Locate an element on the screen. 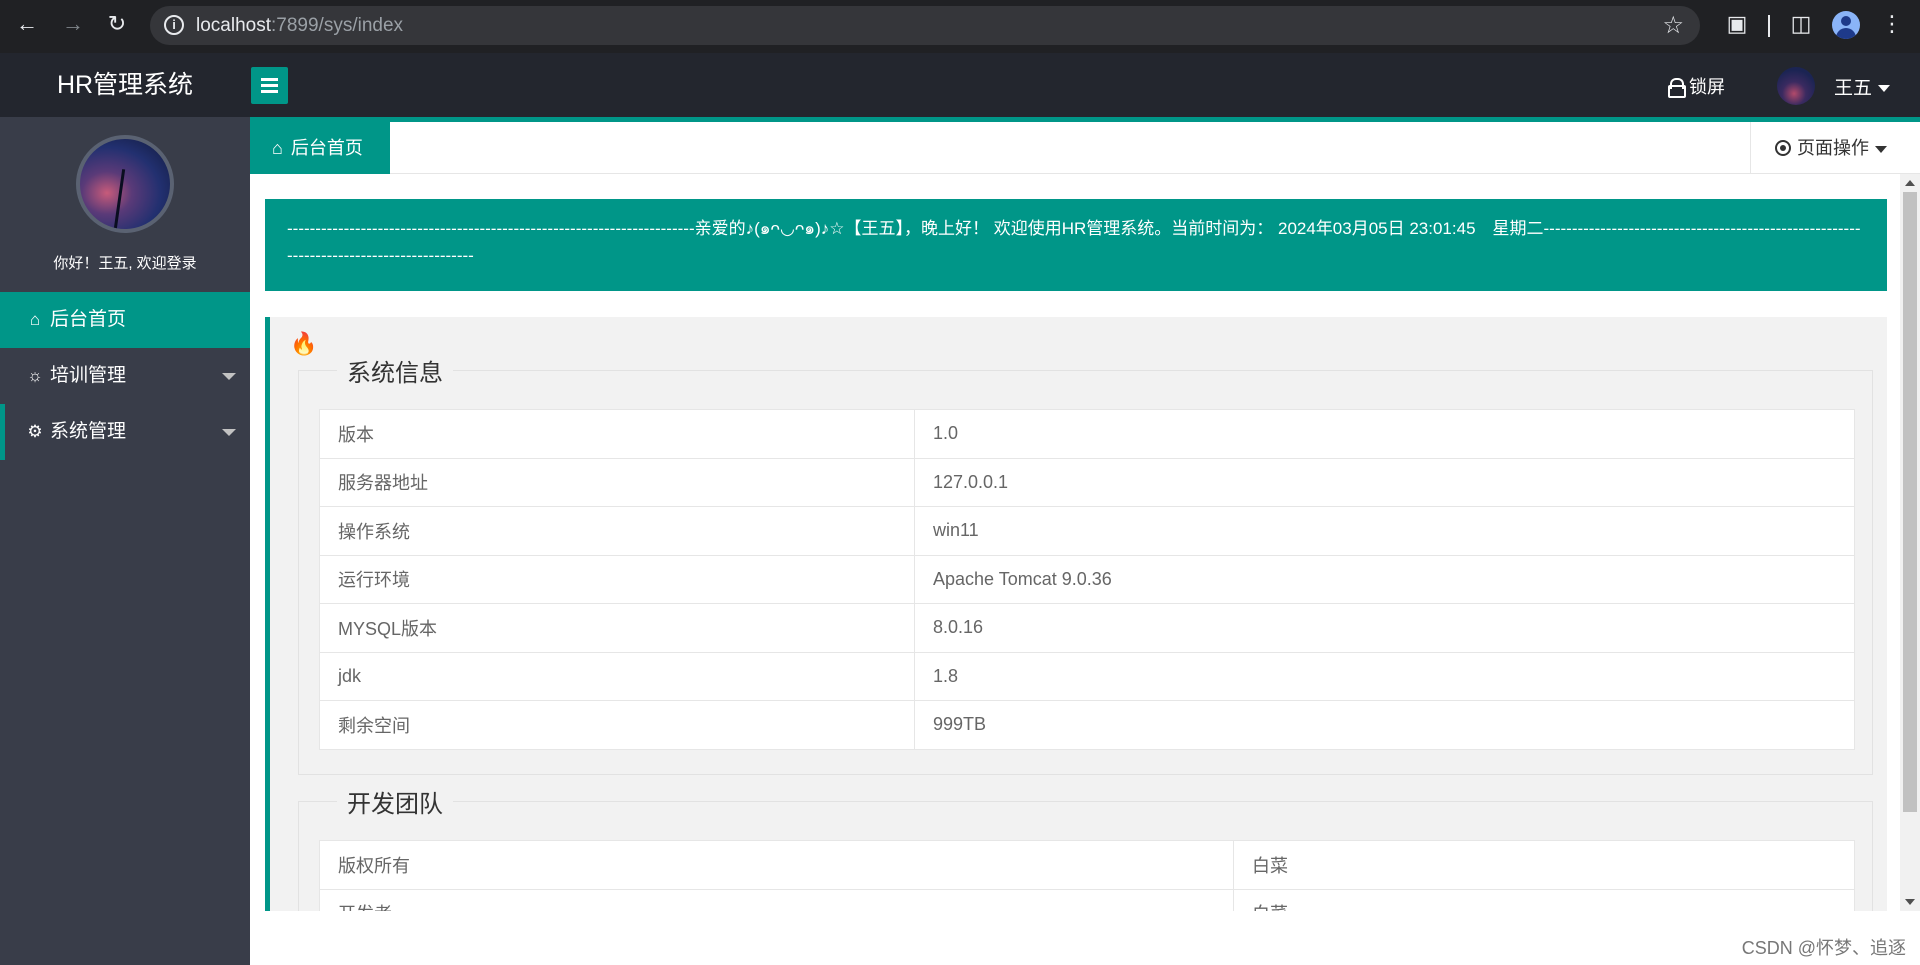 This screenshot has width=1920, height=965. user-menu: 王五 is located at coordinates (1862, 86).